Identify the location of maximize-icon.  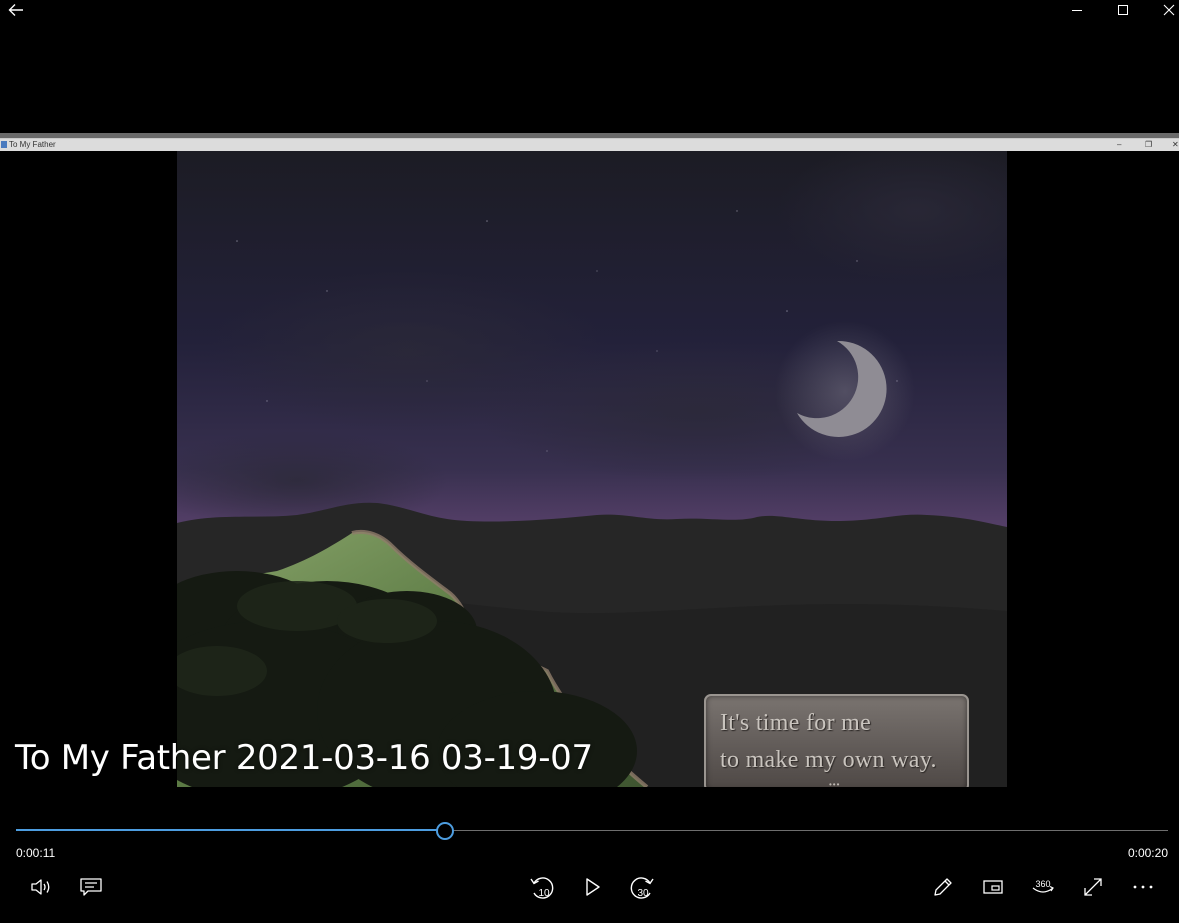
(1123, 10).